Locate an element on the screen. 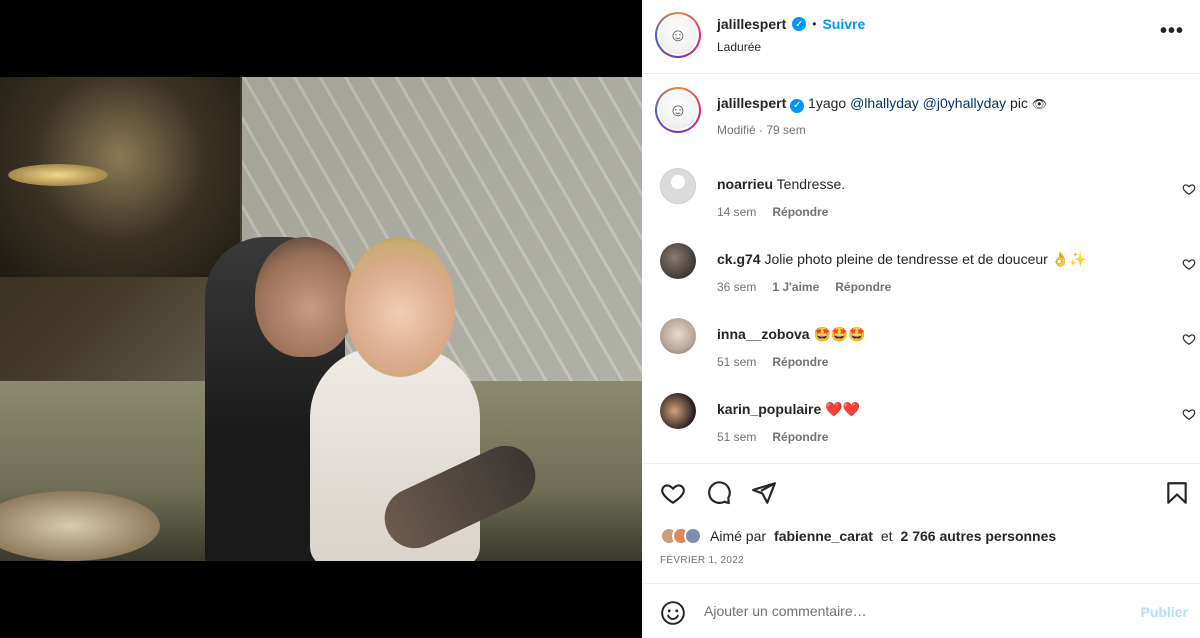 Image resolution: width=1200 pixels, height=638 pixels. comment-item: noarrieu Tendresse. 14 sem Répondre is located at coordinates (928, 198).